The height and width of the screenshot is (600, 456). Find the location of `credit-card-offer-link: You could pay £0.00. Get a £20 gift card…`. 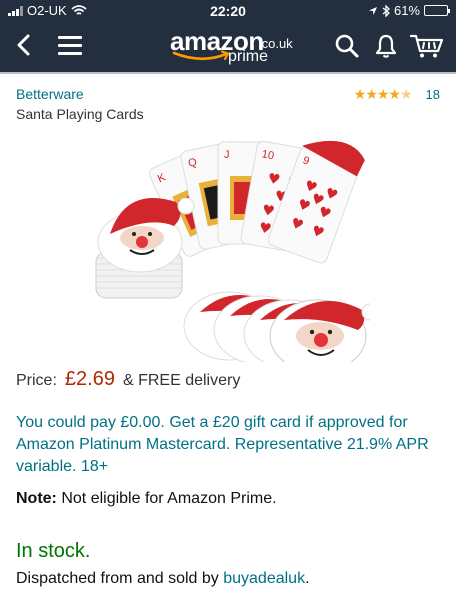

credit-card-offer-link: You could pay £0.00. Get a £20 gift card… is located at coordinates (228, 445).